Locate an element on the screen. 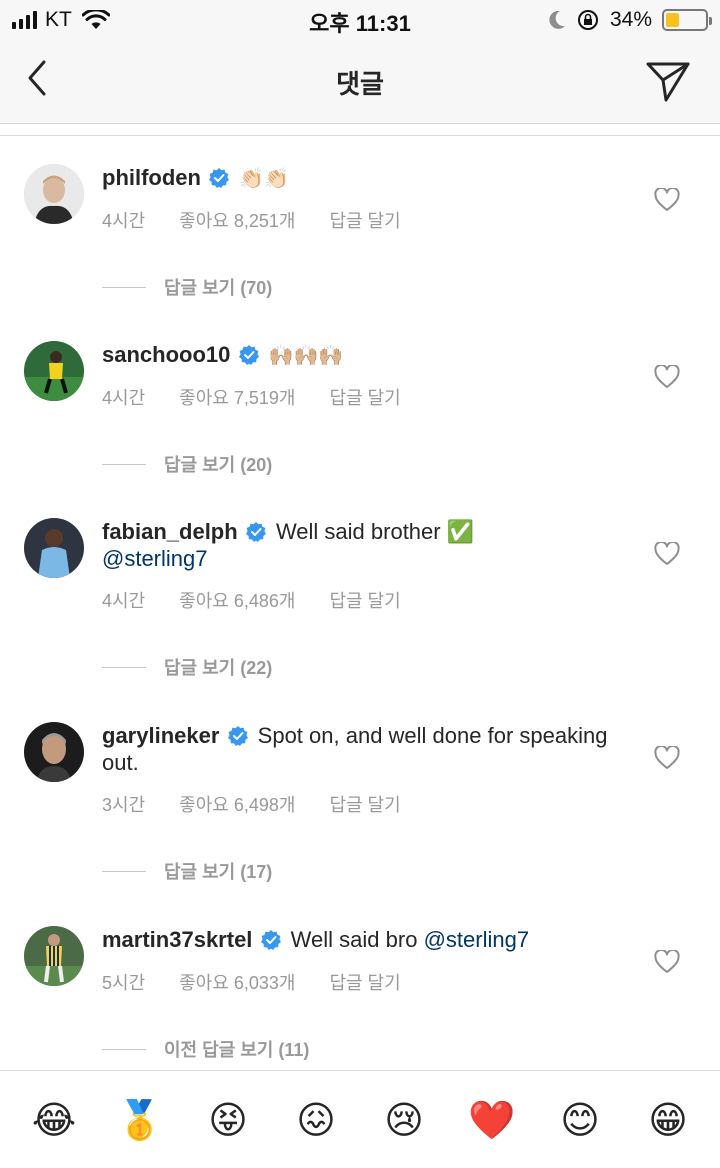 The image size is (720, 1168). comment-text: Well said brother ✅ is located at coordinates (375, 531).